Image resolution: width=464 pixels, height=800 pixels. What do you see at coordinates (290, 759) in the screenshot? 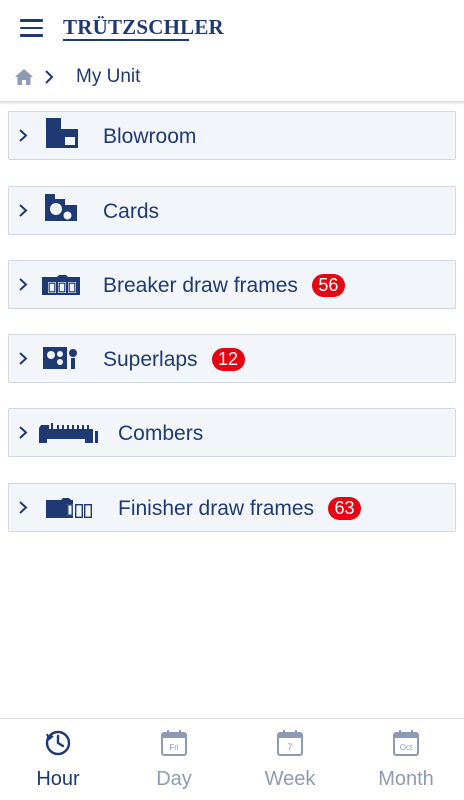
I see `tab-week: 7 Week` at bounding box center [290, 759].